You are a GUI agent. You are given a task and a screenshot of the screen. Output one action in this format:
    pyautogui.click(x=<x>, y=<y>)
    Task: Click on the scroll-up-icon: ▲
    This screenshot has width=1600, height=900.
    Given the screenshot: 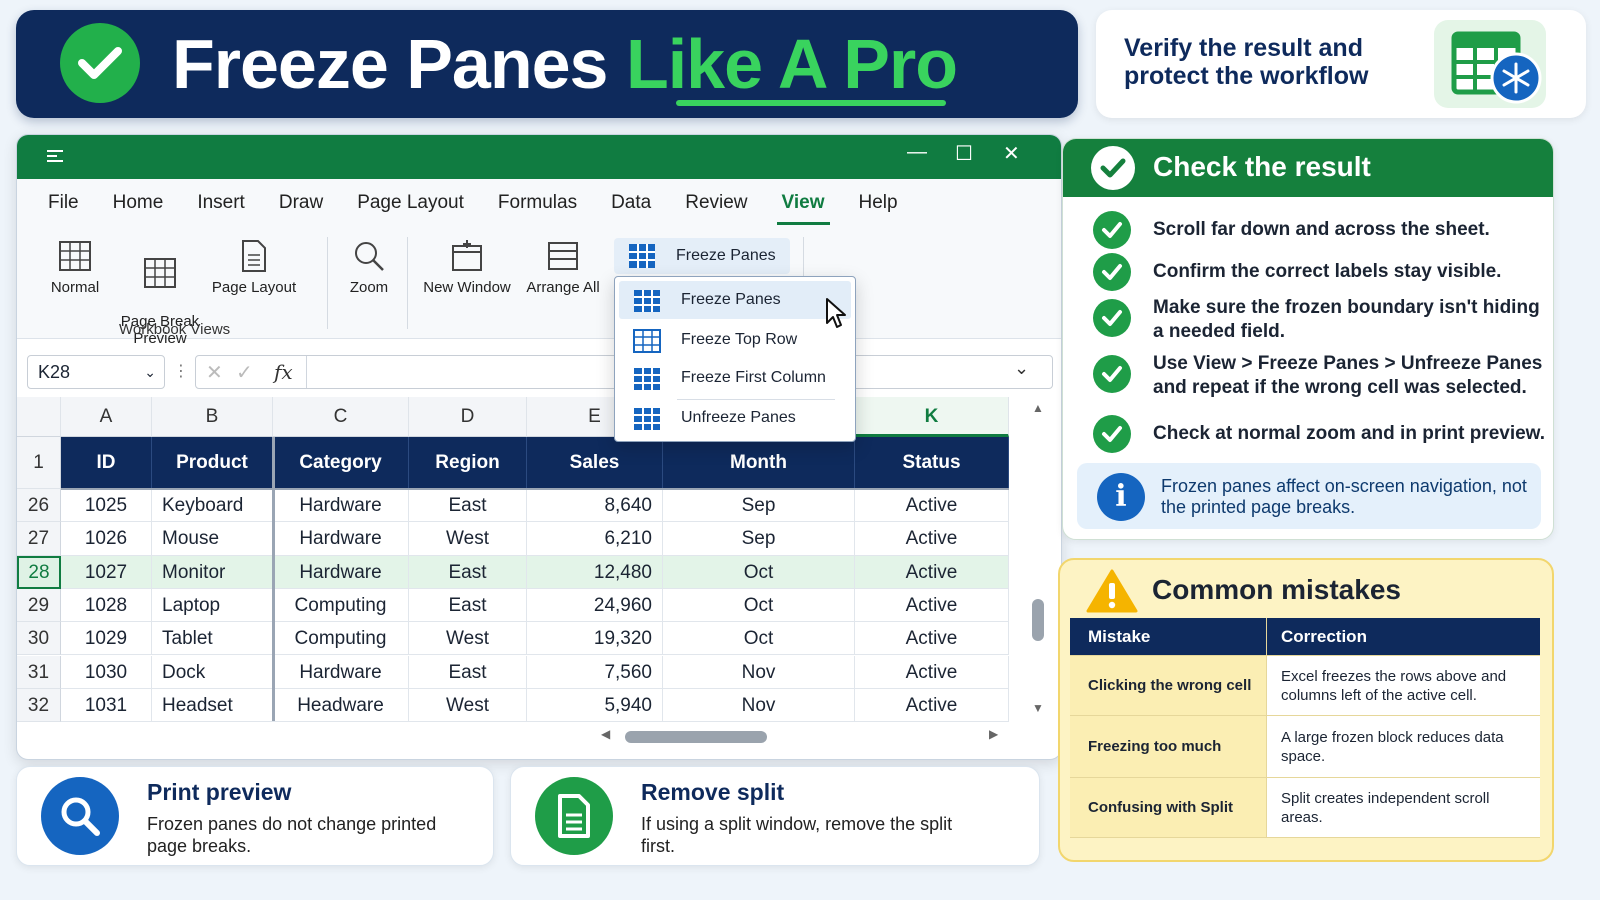 What is the action you would take?
    pyautogui.click(x=1038, y=408)
    